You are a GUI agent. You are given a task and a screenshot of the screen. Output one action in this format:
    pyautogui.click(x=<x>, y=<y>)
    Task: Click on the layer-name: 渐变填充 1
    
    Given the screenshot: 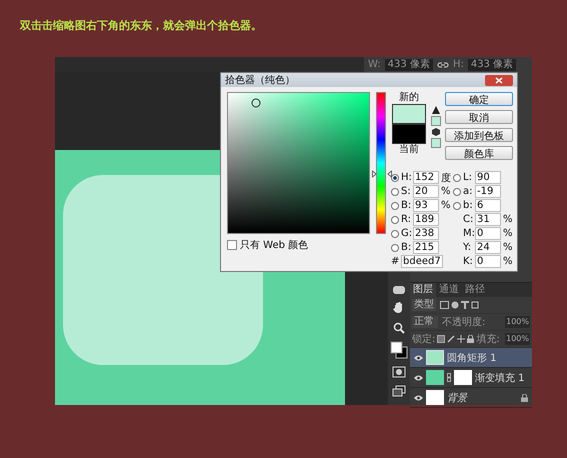 What is the action you would take?
    pyautogui.click(x=500, y=378)
    